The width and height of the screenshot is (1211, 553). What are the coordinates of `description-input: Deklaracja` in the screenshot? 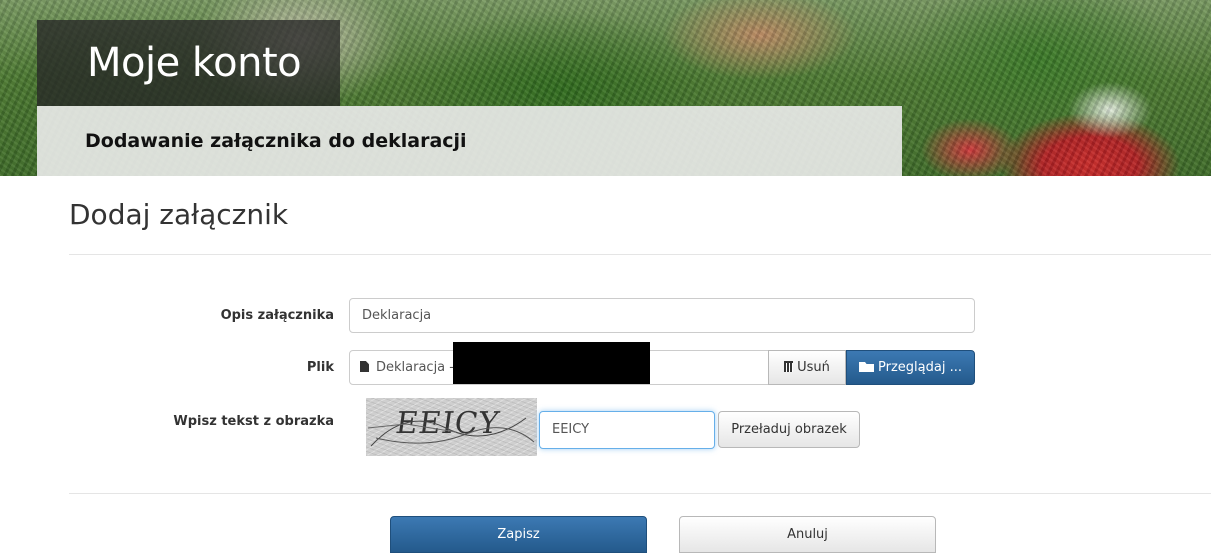 It's located at (662, 315).